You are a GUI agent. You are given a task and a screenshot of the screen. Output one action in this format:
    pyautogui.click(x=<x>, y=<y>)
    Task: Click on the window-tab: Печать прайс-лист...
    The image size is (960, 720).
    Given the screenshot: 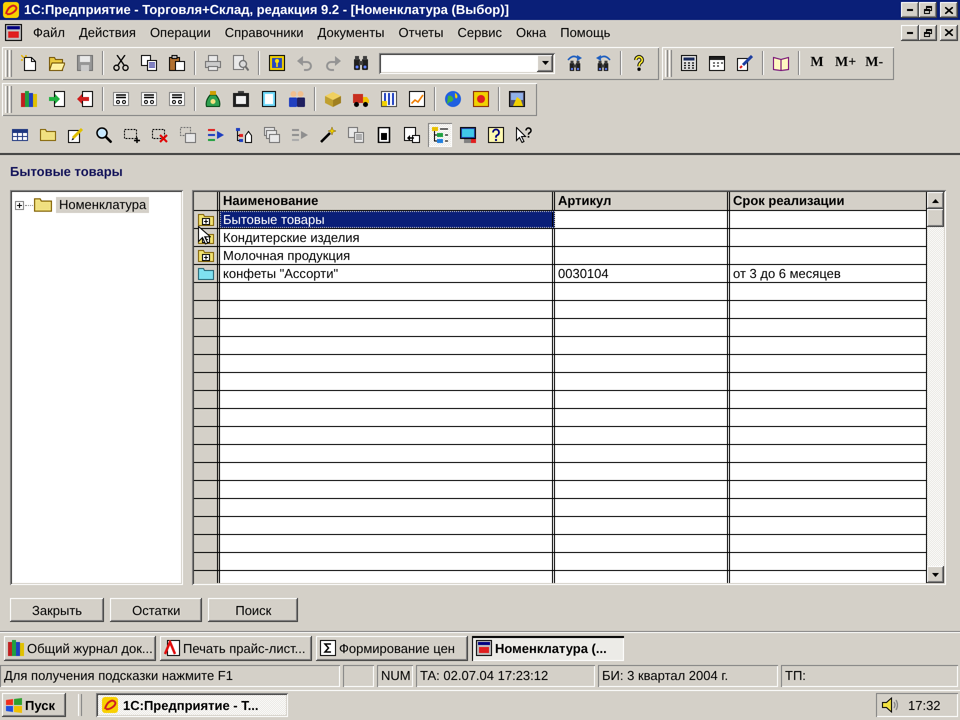 What is the action you would take?
    pyautogui.click(x=236, y=648)
    